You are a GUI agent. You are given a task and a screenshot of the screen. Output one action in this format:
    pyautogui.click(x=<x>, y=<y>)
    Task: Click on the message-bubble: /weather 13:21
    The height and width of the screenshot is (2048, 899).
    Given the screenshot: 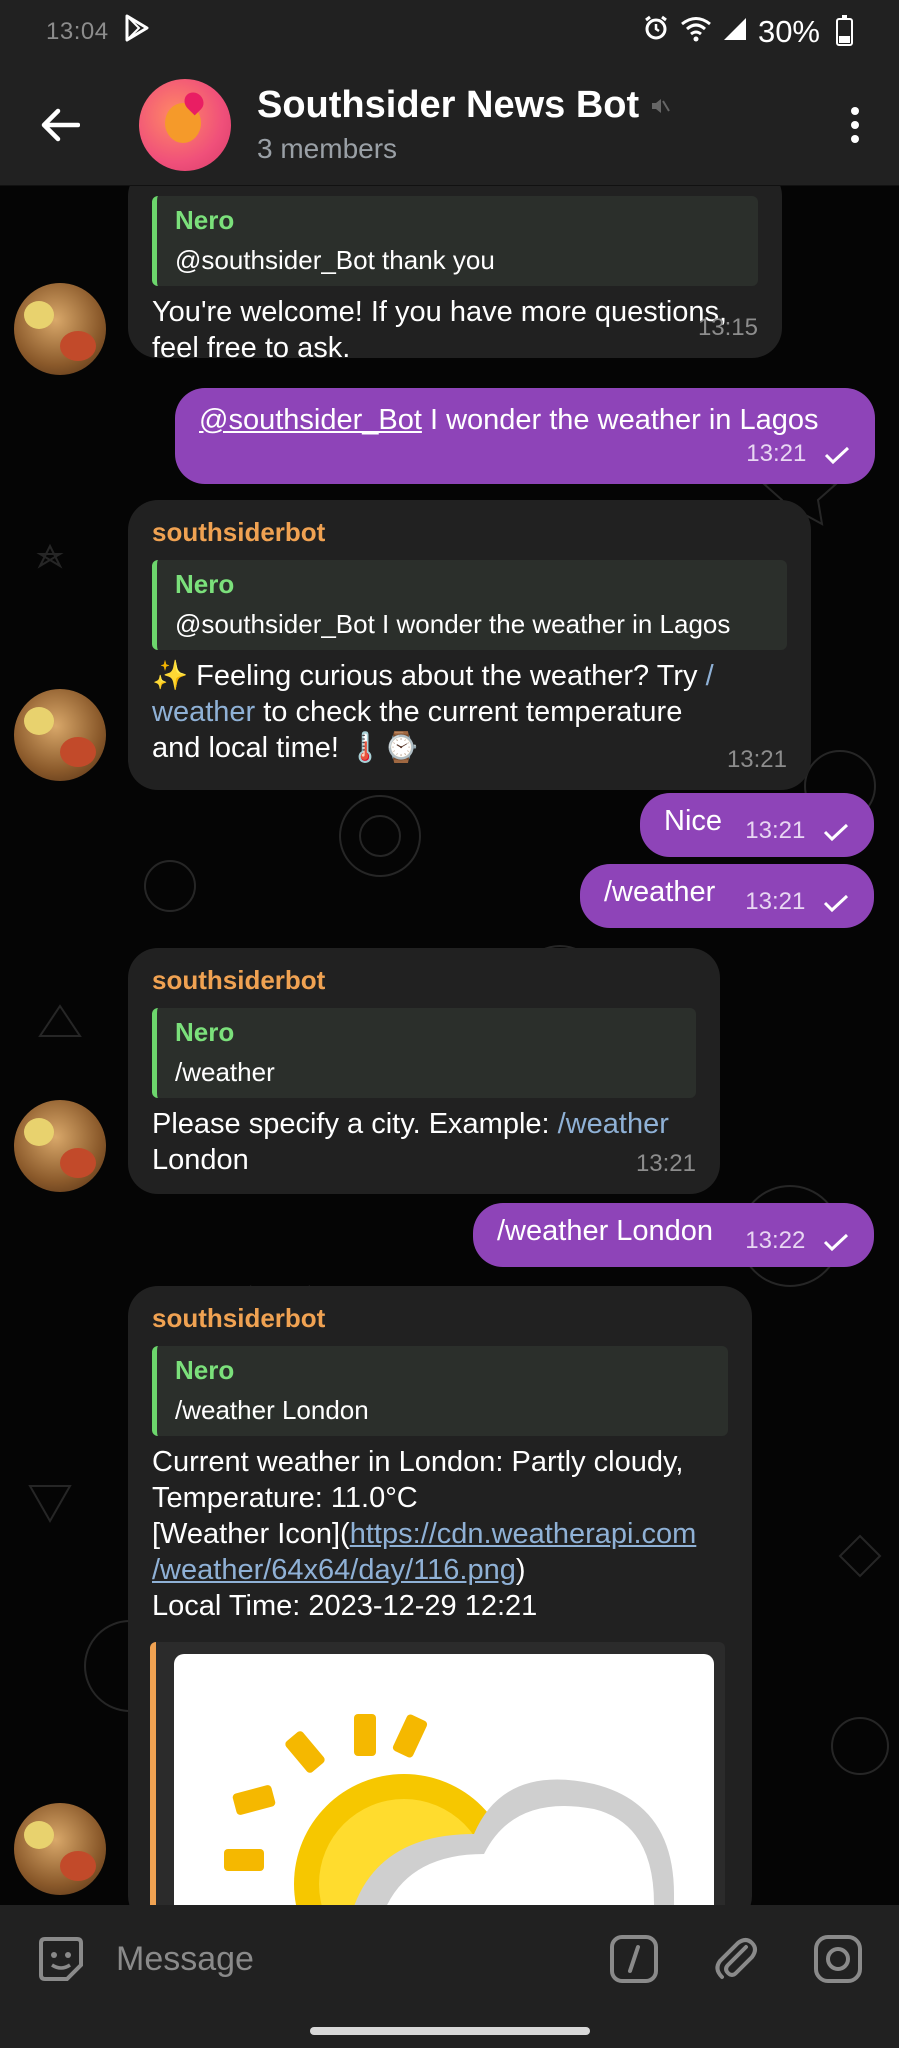 What is the action you would take?
    pyautogui.click(x=727, y=896)
    